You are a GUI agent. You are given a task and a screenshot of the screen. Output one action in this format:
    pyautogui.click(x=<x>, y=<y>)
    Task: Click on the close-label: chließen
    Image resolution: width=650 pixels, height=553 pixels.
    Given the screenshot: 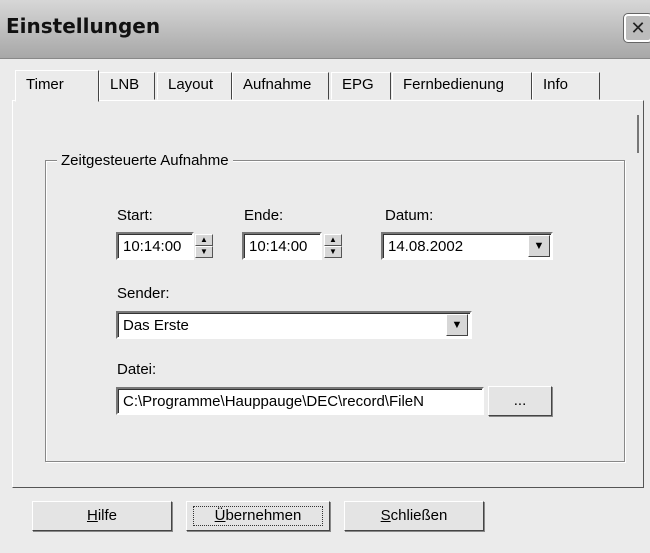 What is the action you would take?
    pyautogui.click(x=419, y=515)
    